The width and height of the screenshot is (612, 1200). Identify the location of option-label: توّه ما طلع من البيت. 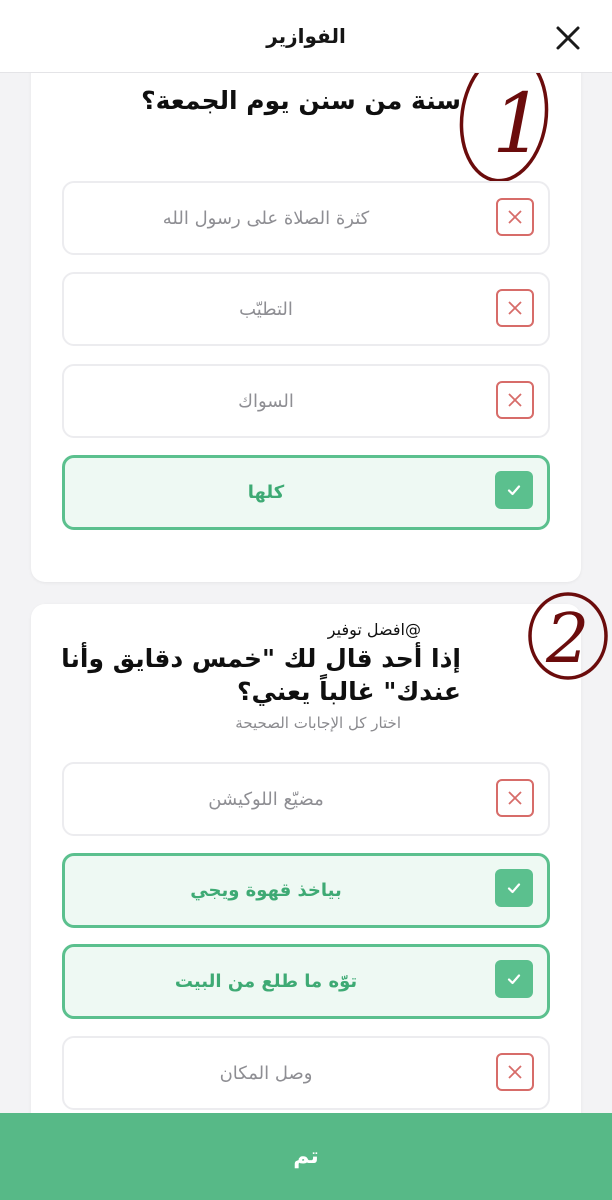
(266, 981).